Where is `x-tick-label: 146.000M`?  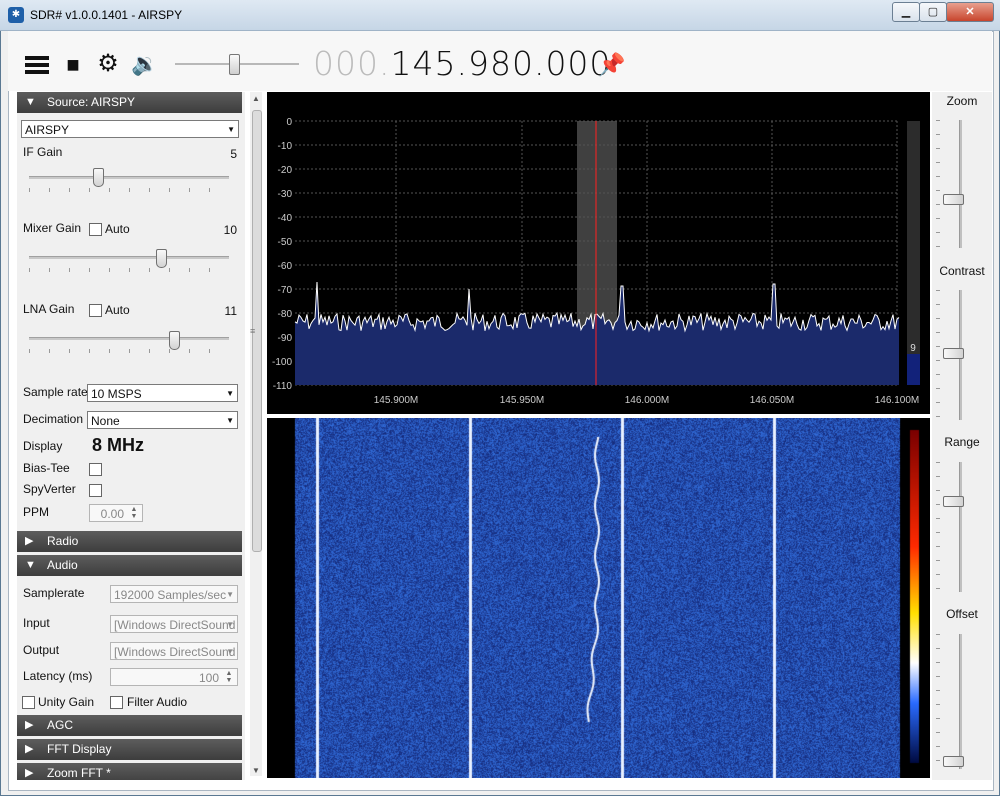
x-tick-label: 146.000M is located at coordinates (647, 400).